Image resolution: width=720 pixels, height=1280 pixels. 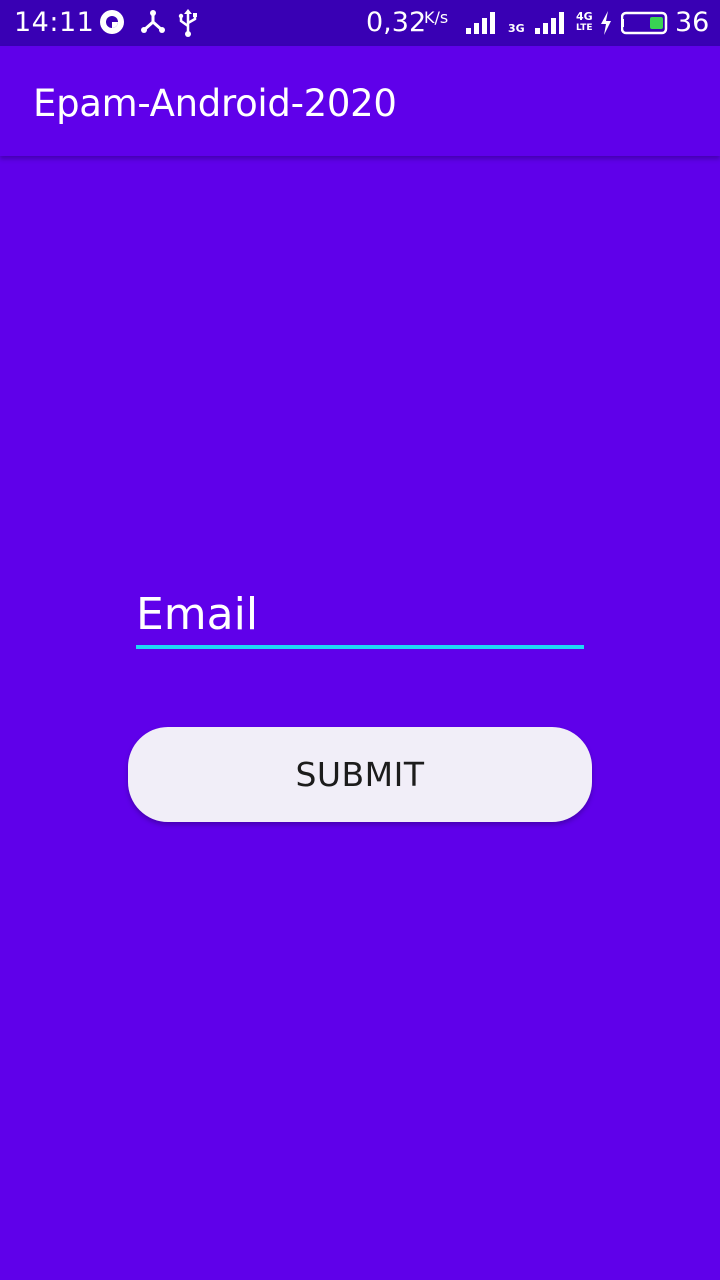 What do you see at coordinates (584, 28) in the screenshot?
I see `network-type-lte: LTE` at bounding box center [584, 28].